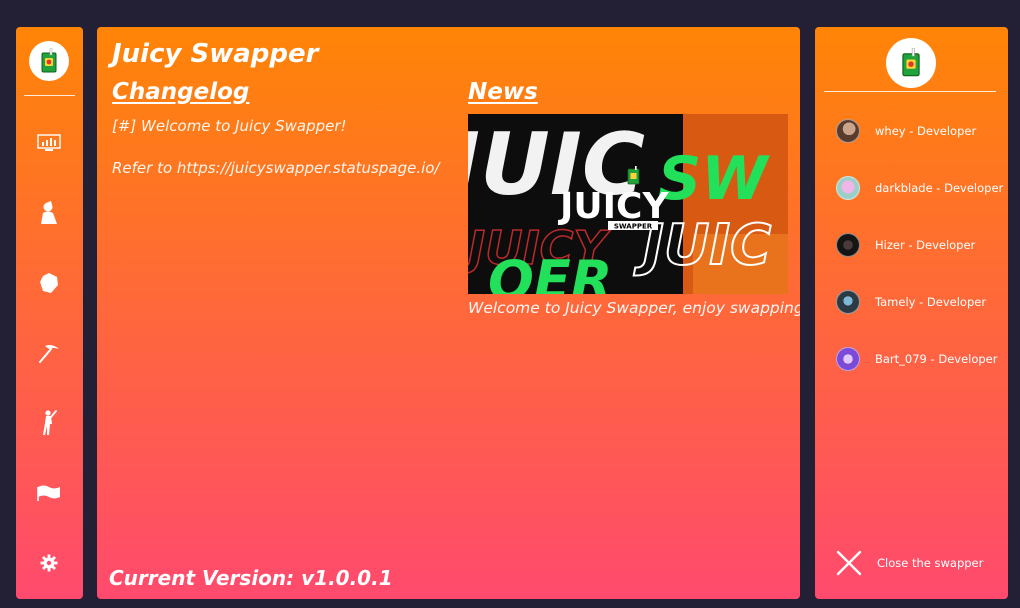 This screenshot has width=1020, height=608. I want to click on dashboard-icon, so click(49, 142).